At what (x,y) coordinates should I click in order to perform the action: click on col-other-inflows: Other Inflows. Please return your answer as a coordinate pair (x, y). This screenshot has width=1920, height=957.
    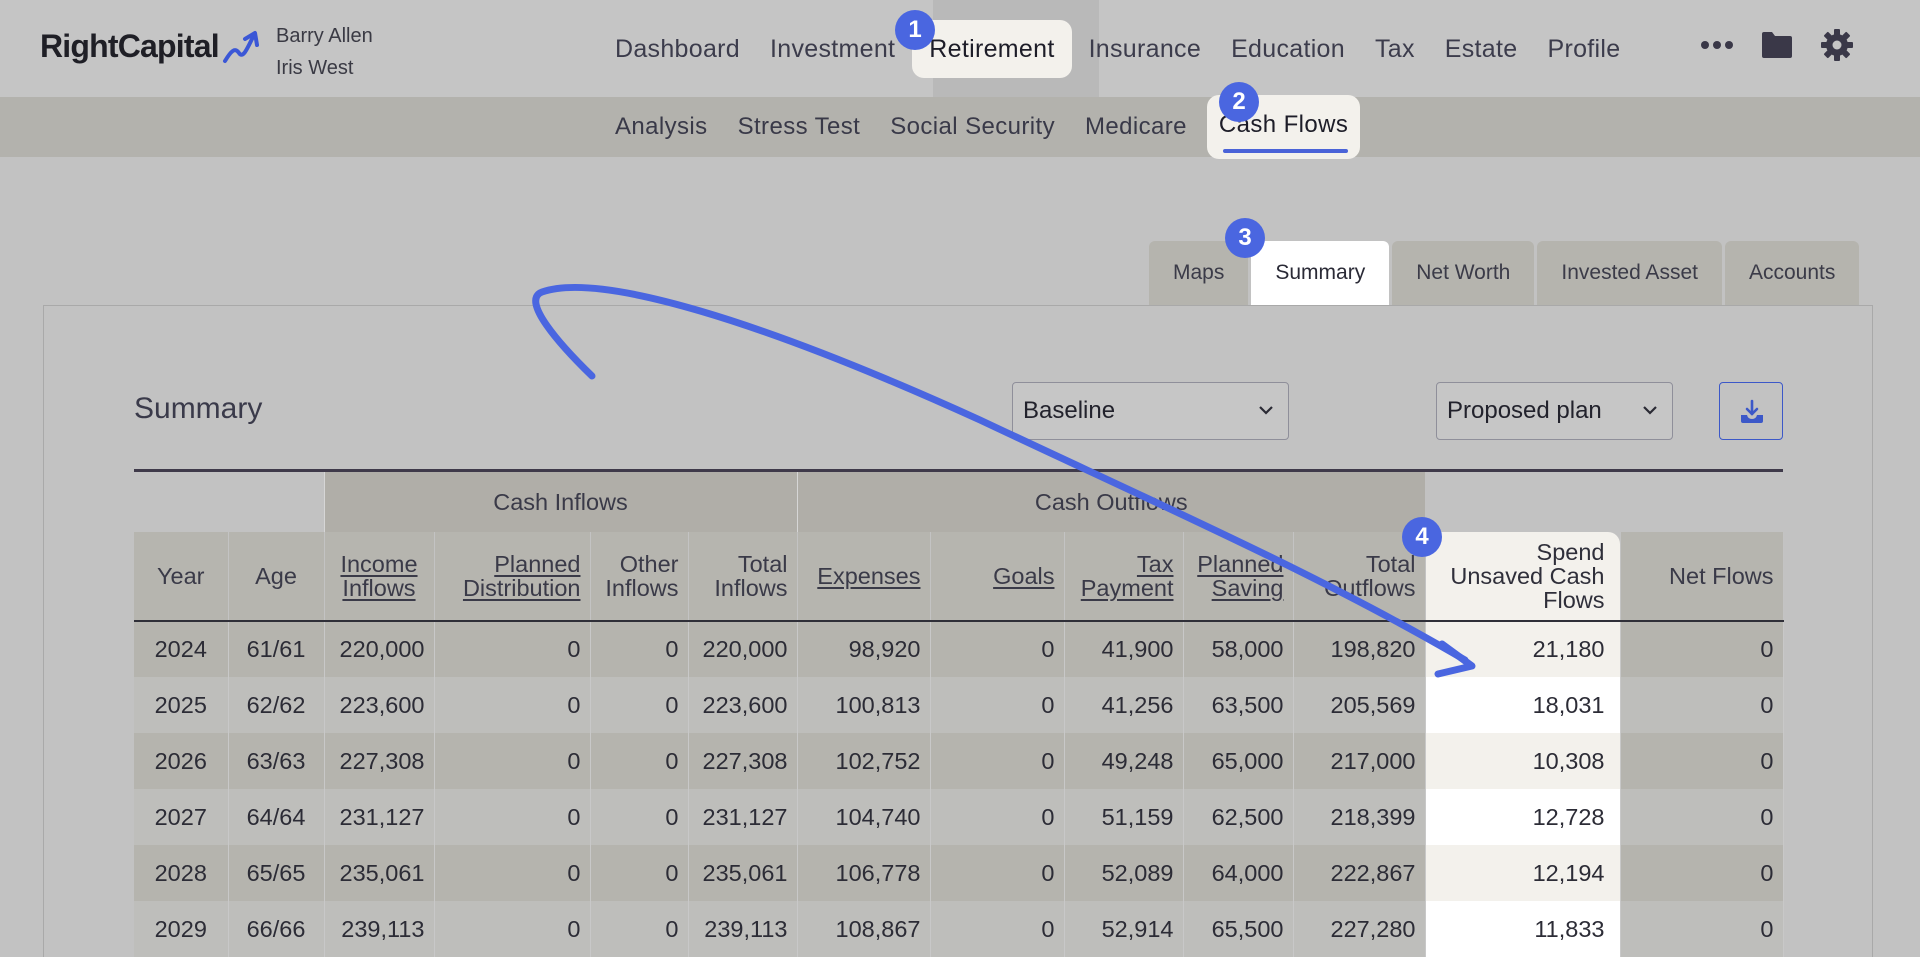
    Looking at the image, I should click on (639, 577).